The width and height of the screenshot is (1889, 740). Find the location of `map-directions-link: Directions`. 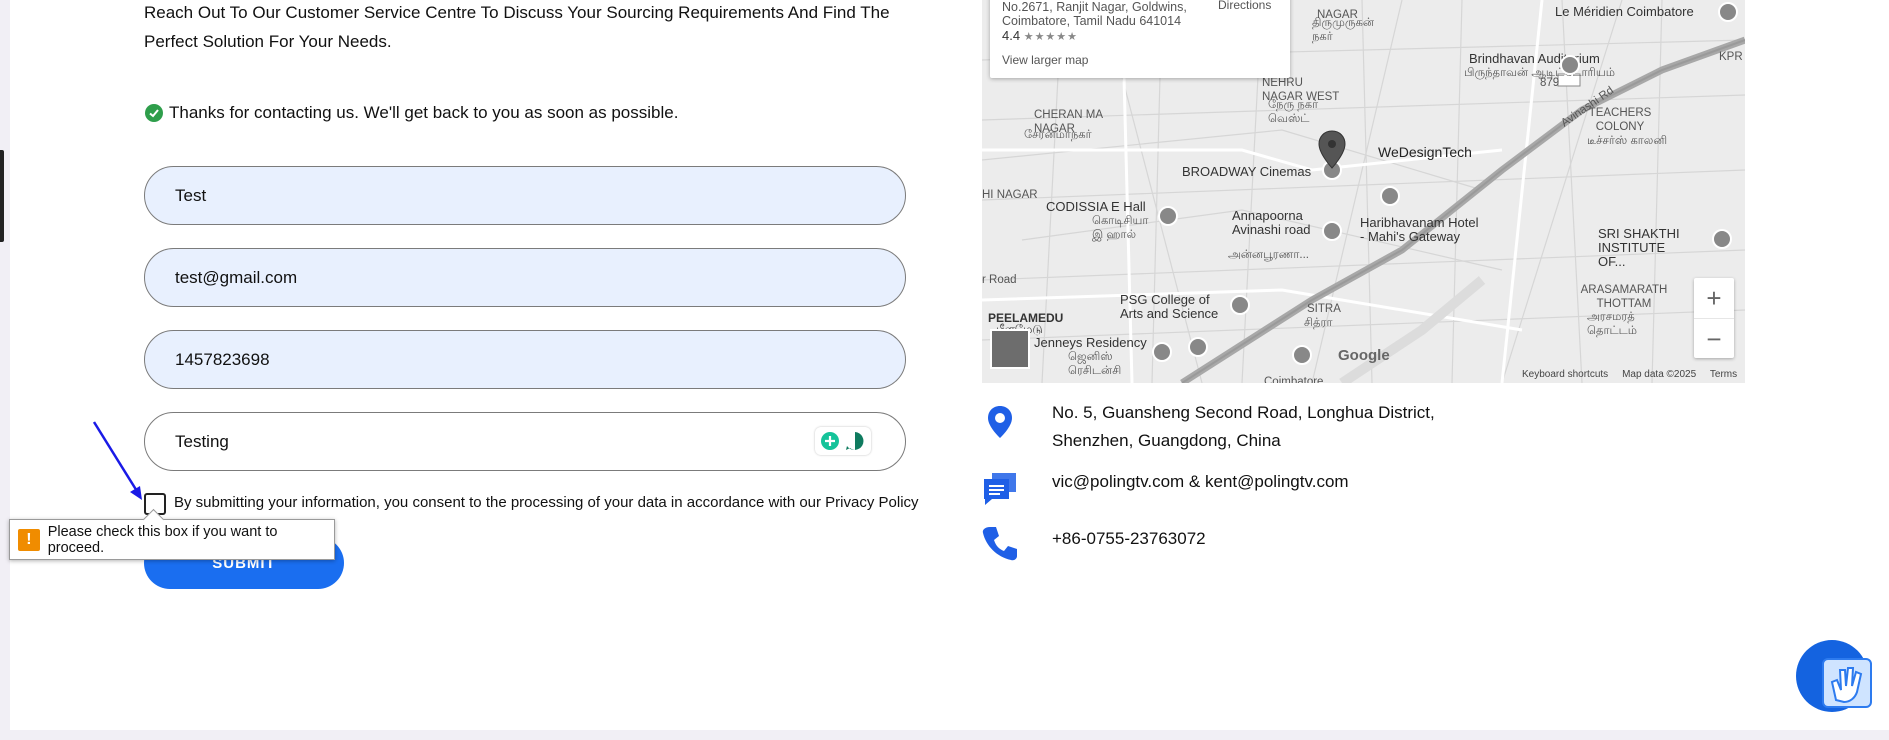

map-directions-link: Directions is located at coordinates (1244, 6).